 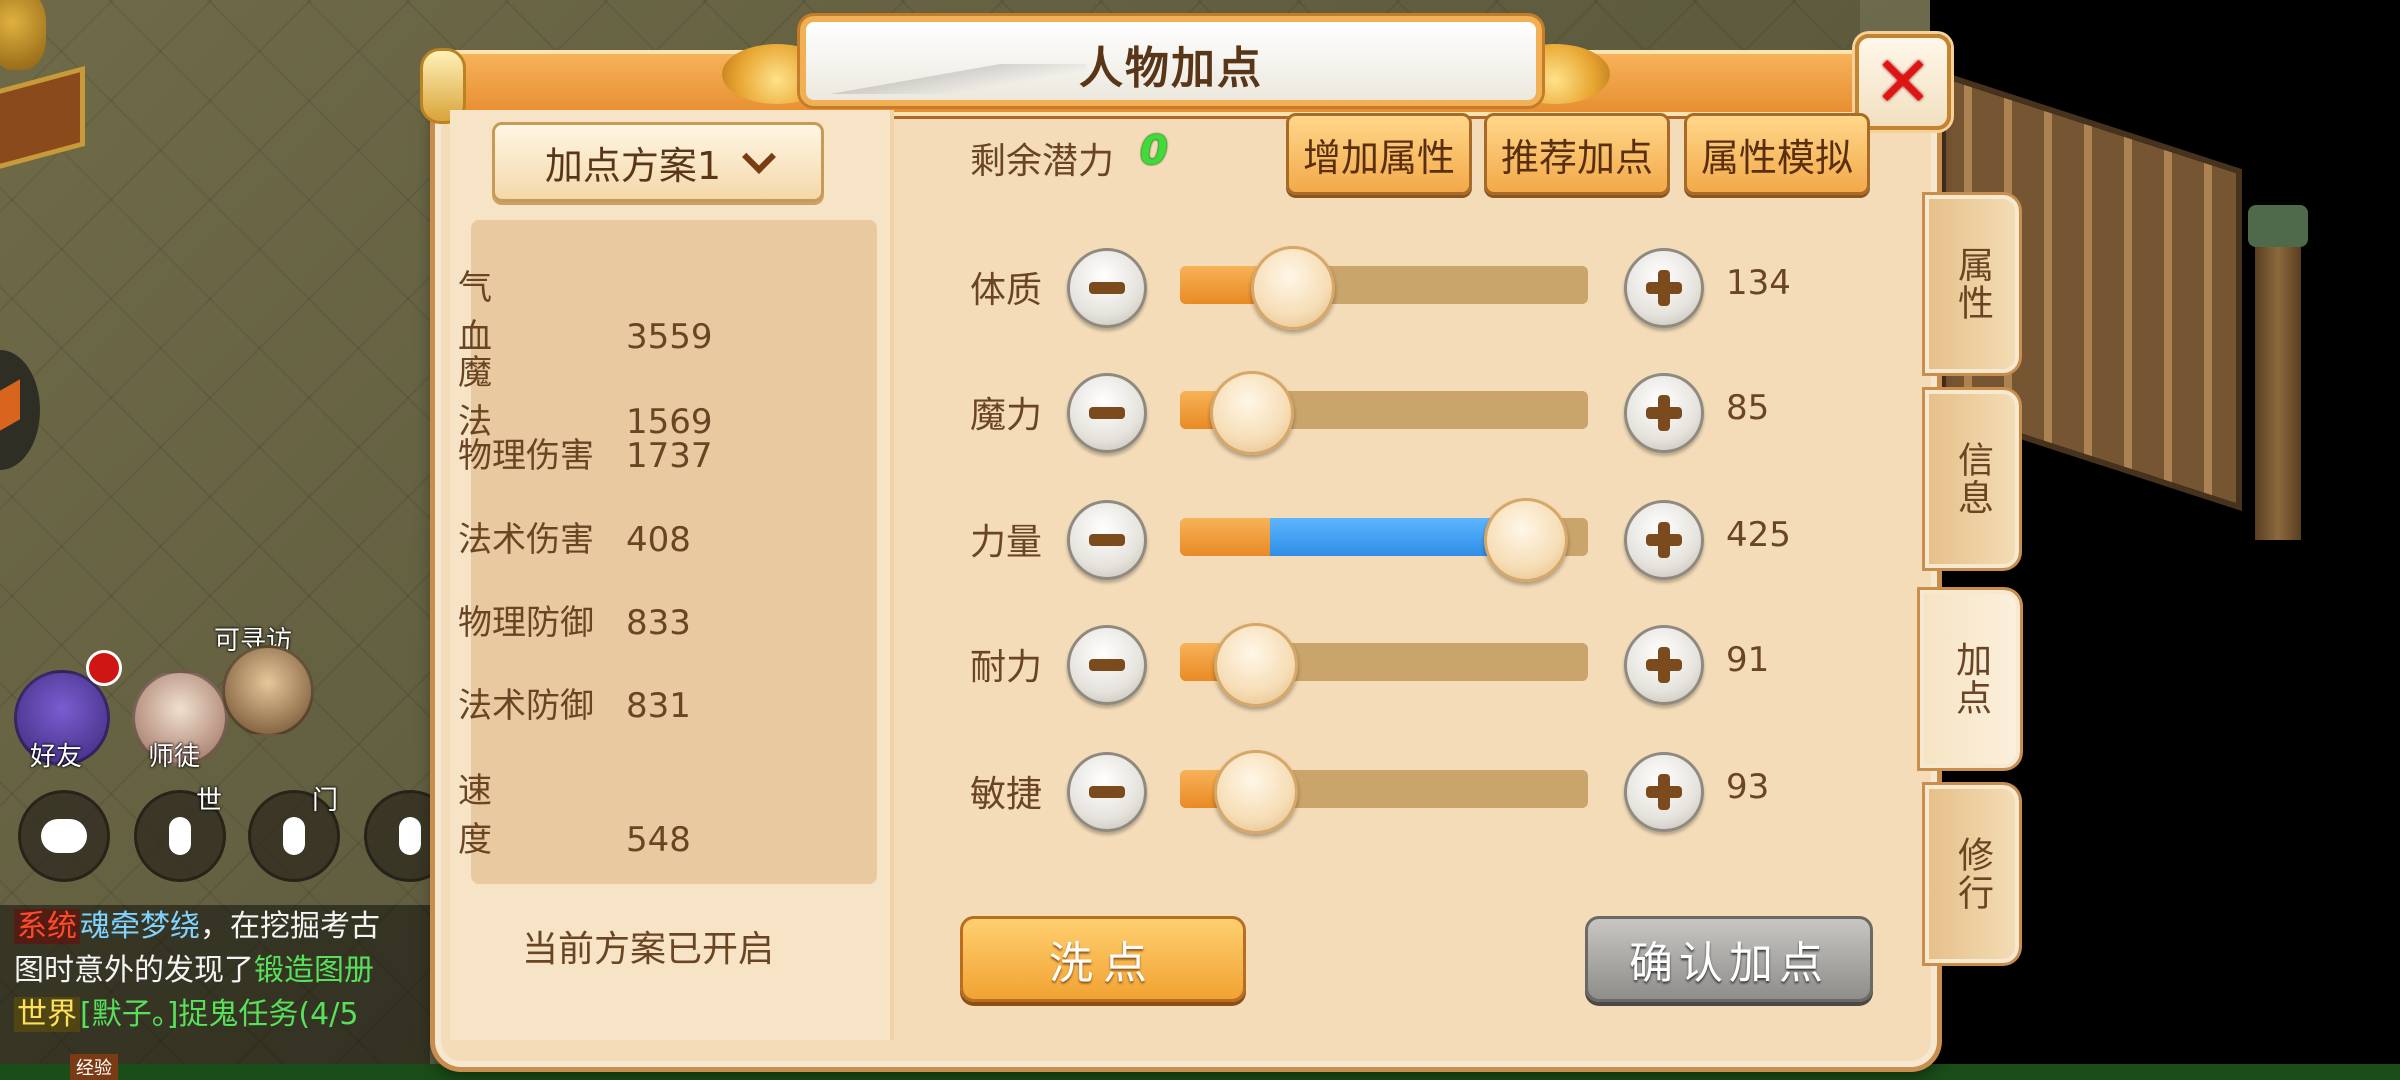 I want to click on side-tab-label: 信息, so click(x=1972, y=479).